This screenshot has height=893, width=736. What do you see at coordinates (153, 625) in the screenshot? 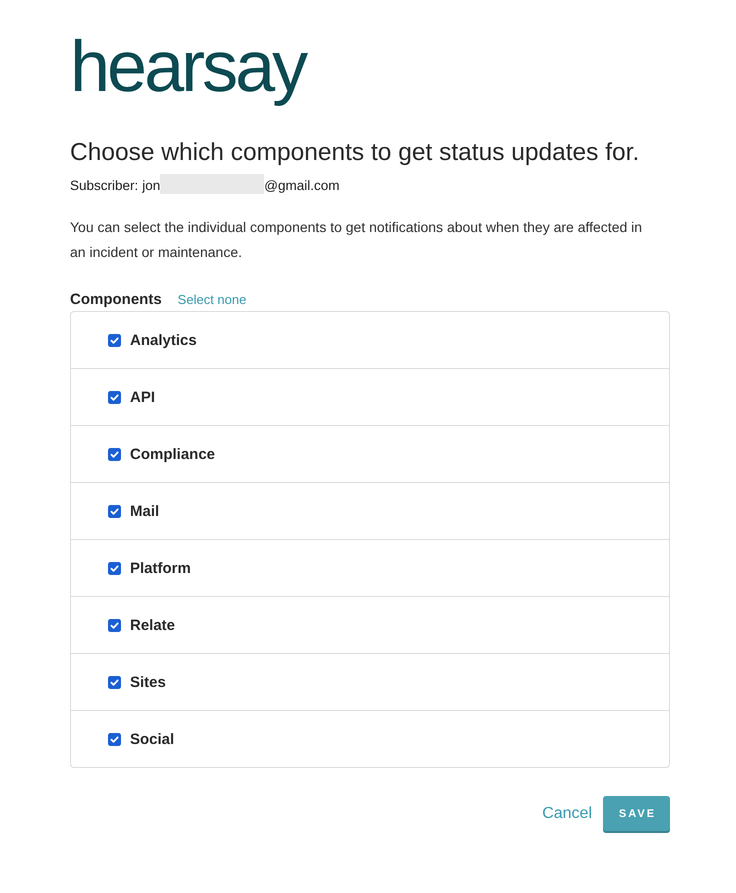
I see `component-label: Relate` at bounding box center [153, 625].